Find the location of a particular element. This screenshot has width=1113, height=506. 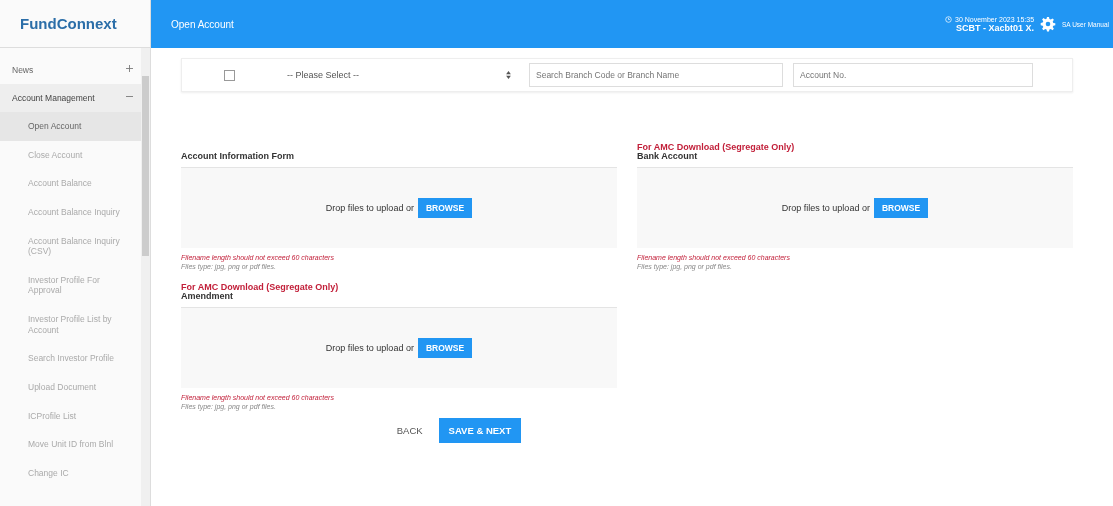

menu-item: Investor Profile List by Account is located at coordinates (70, 325).